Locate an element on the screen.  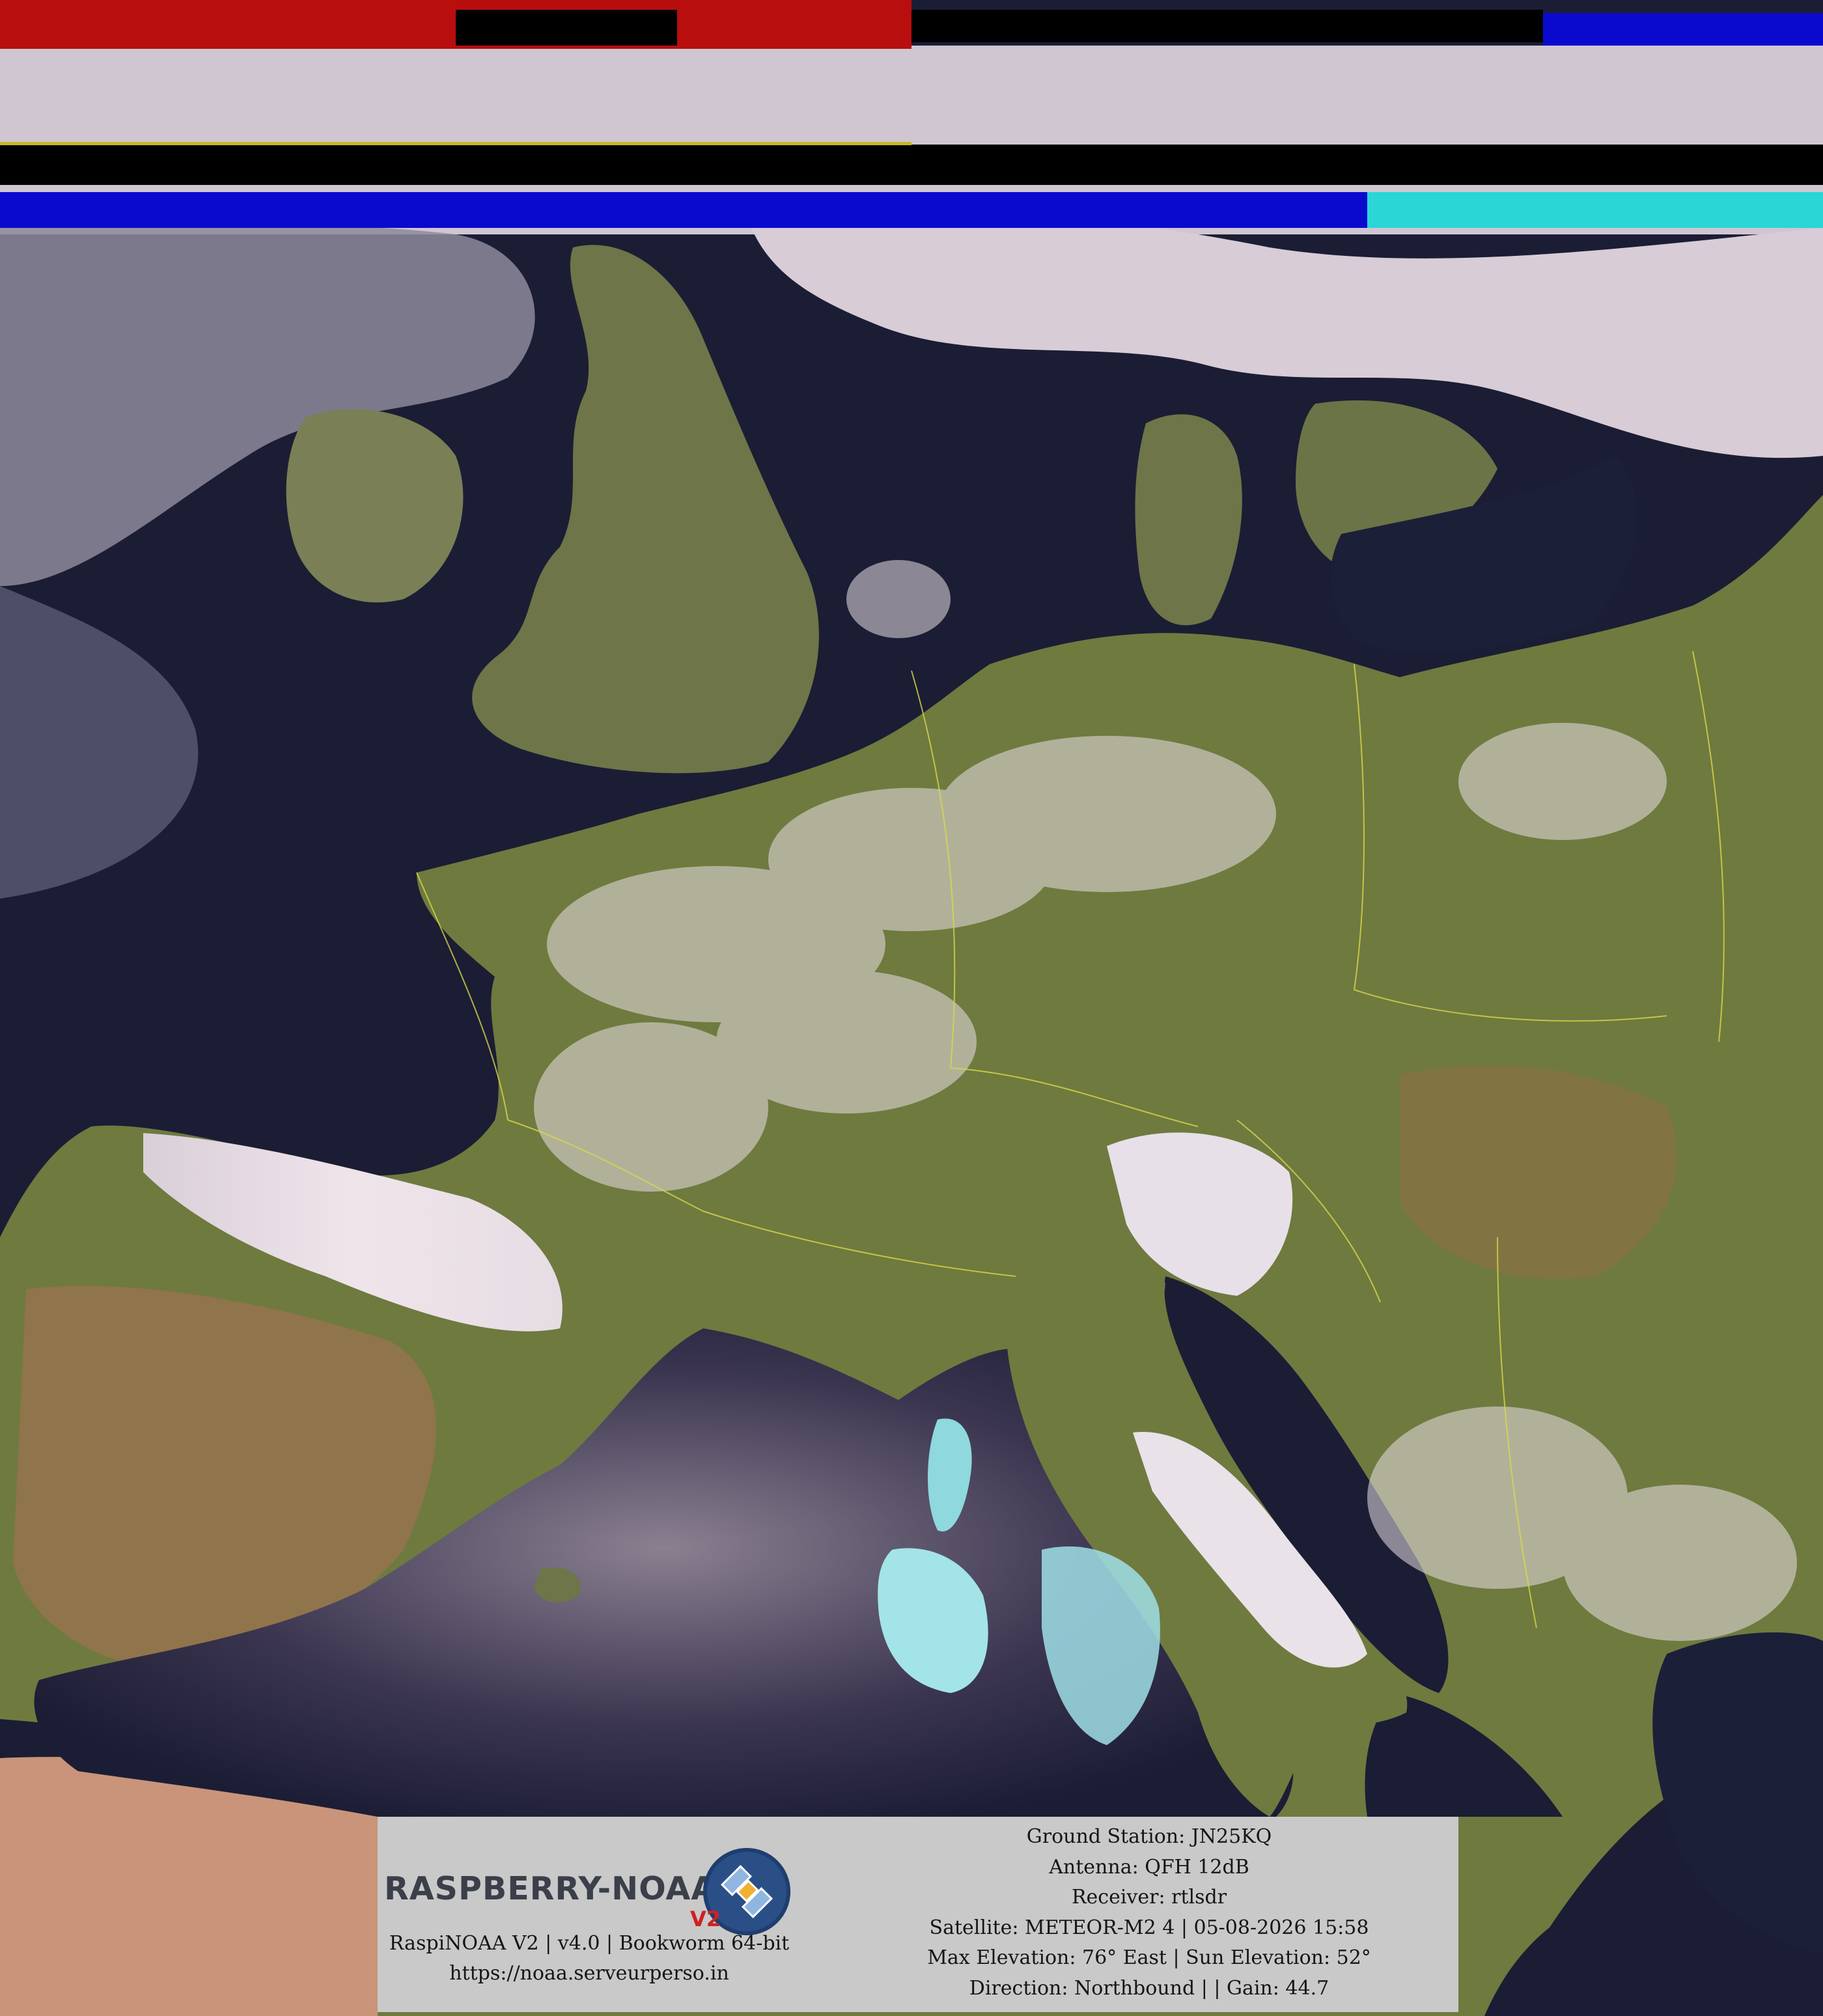
receiver: Receiver: rtlsdr is located at coordinates (1149, 1898).